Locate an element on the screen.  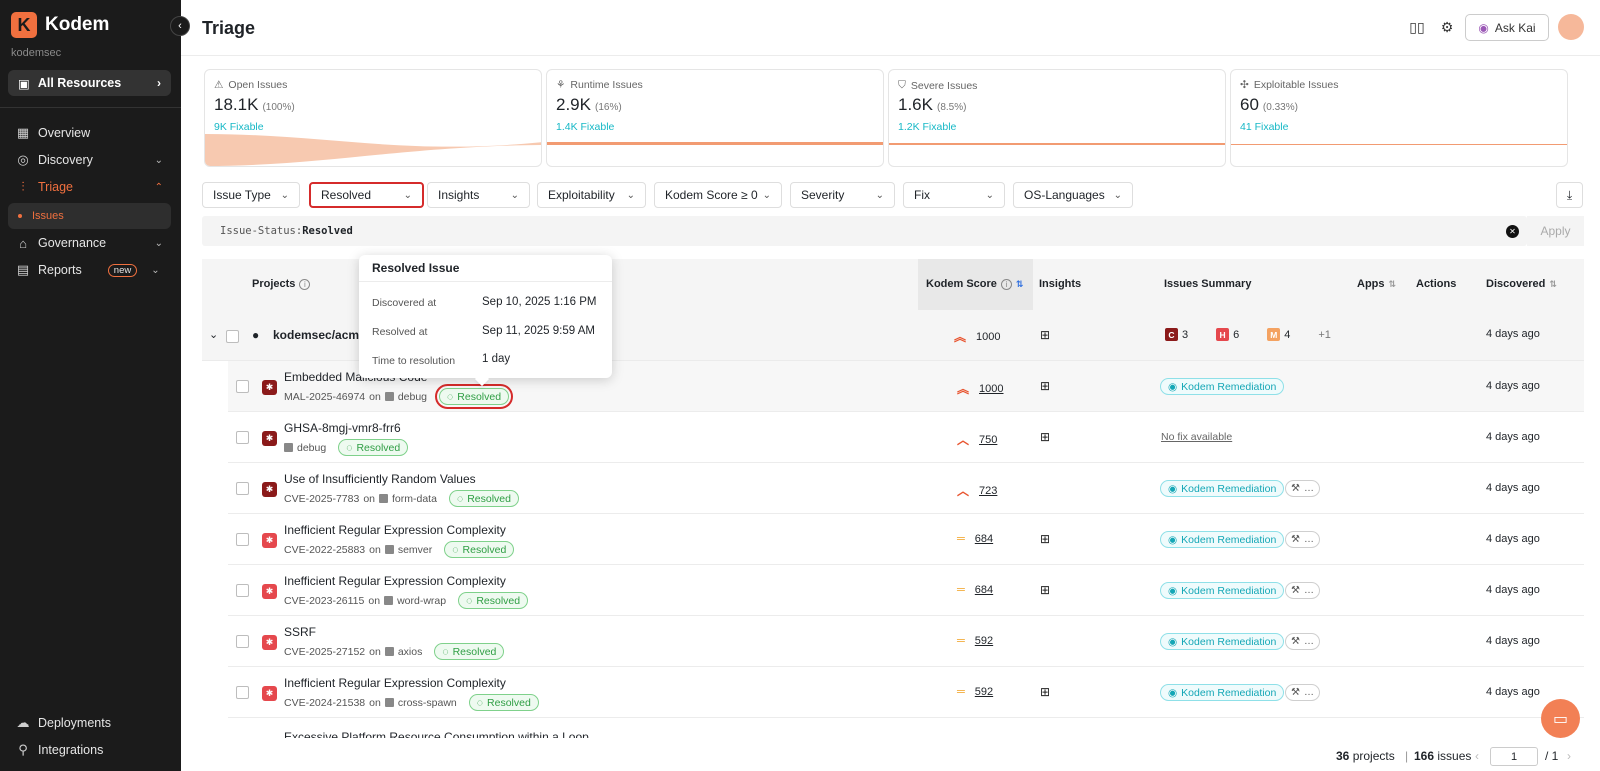
col-insights: Insights is located at coordinates (1060, 284).